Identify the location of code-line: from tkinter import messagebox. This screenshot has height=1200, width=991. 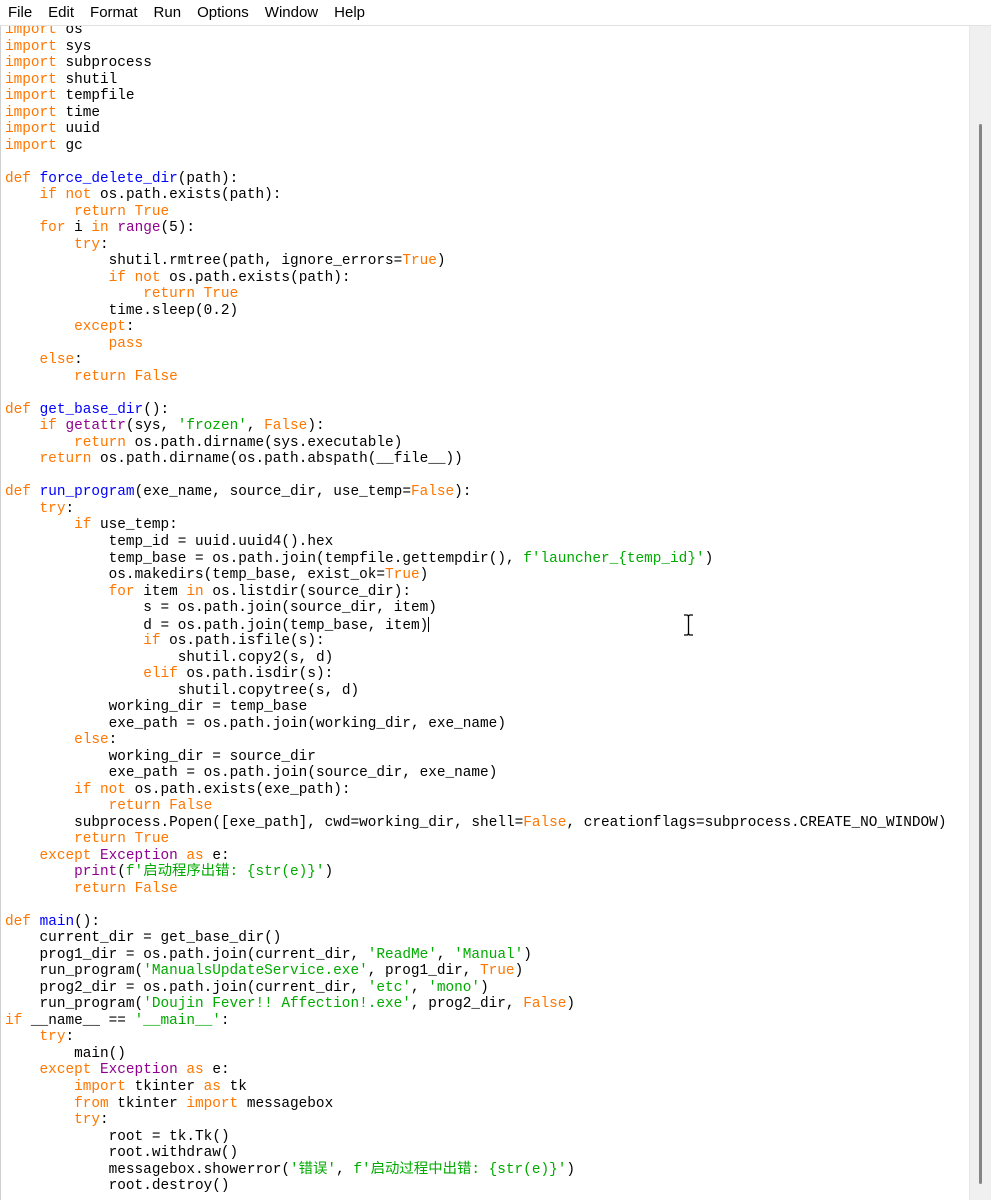
(204, 1103).